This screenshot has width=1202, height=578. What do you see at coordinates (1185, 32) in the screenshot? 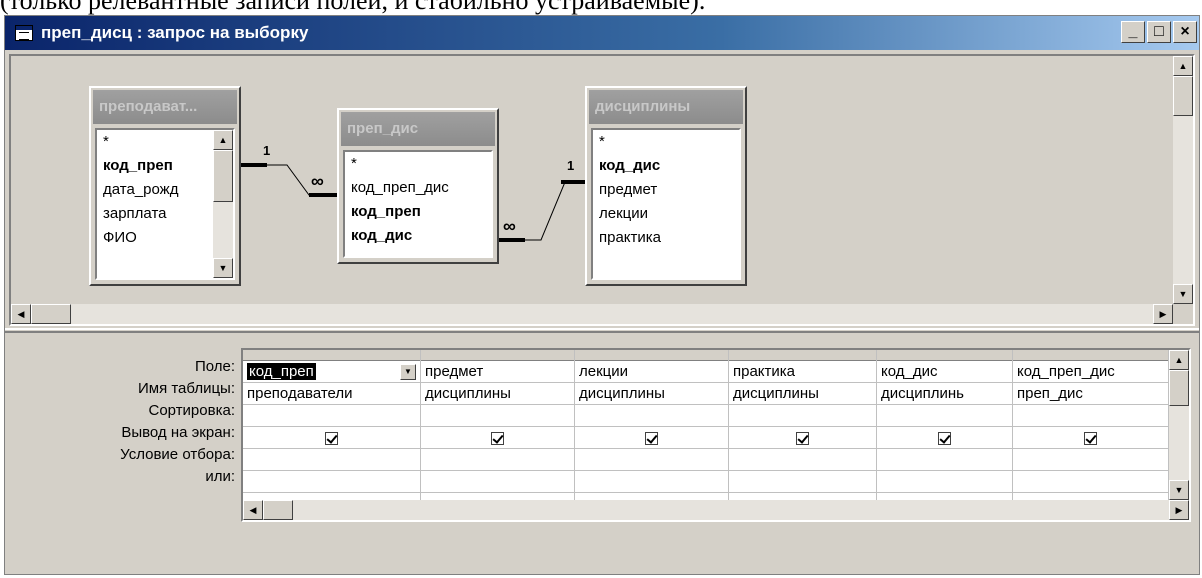
I see `close-button: ×` at bounding box center [1185, 32].